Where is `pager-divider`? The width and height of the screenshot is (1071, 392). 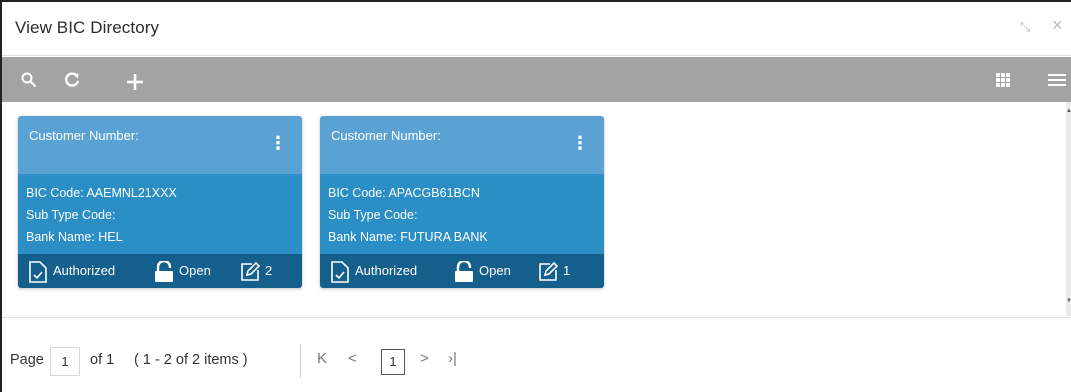
pager-divider is located at coordinates (300, 361).